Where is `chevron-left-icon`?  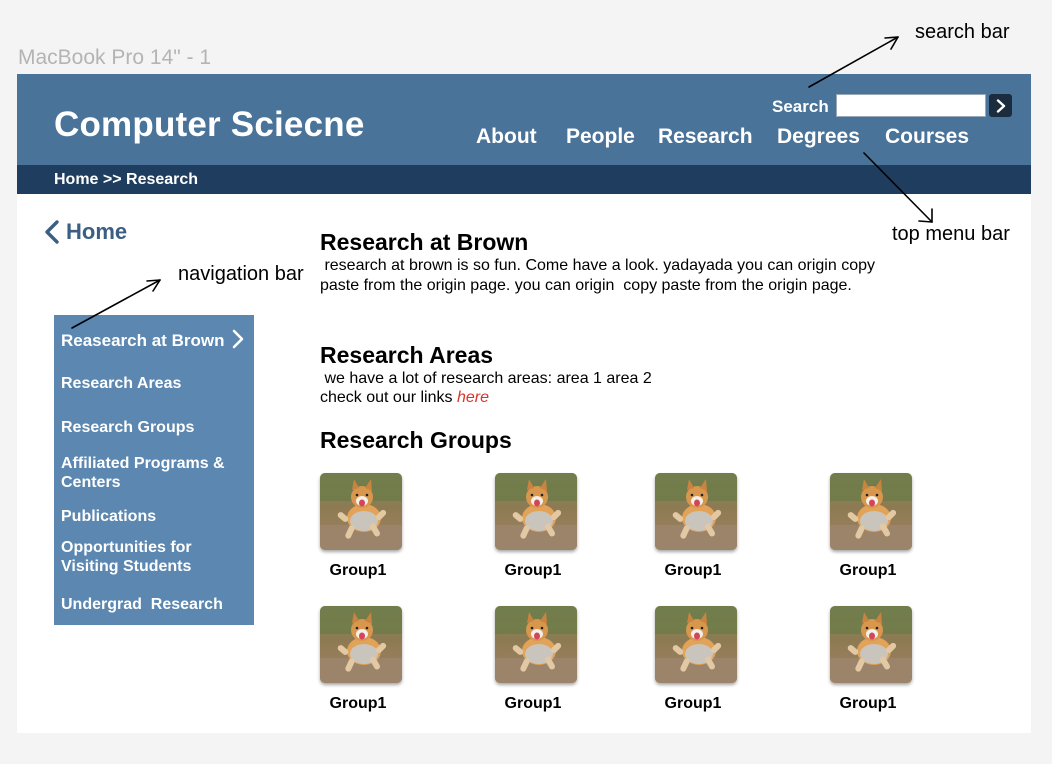 chevron-left-icon is located at coordinates (52, 232).